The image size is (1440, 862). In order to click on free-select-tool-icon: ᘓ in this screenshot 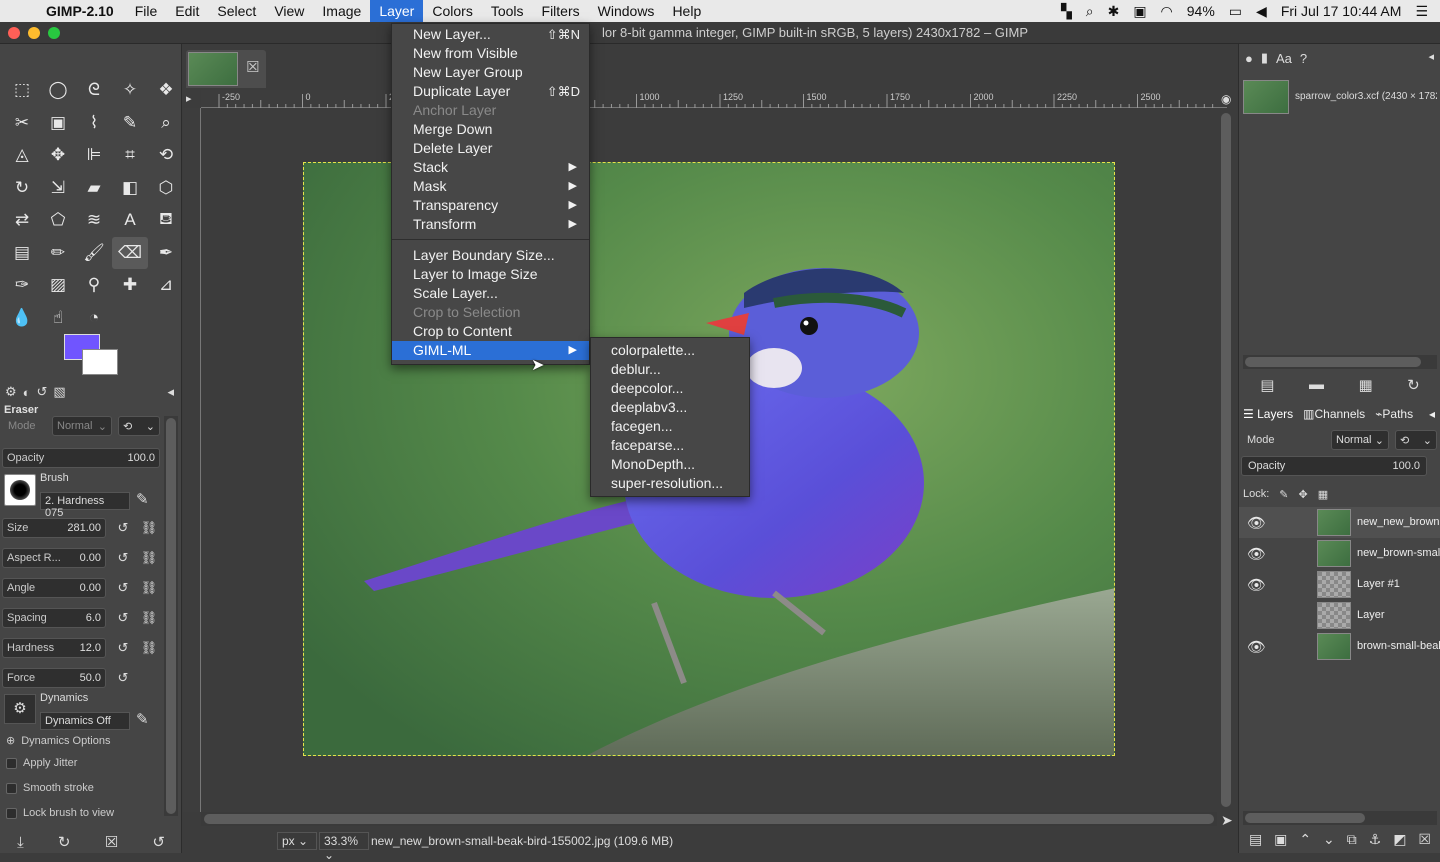, I will do `click(94, 90)`.